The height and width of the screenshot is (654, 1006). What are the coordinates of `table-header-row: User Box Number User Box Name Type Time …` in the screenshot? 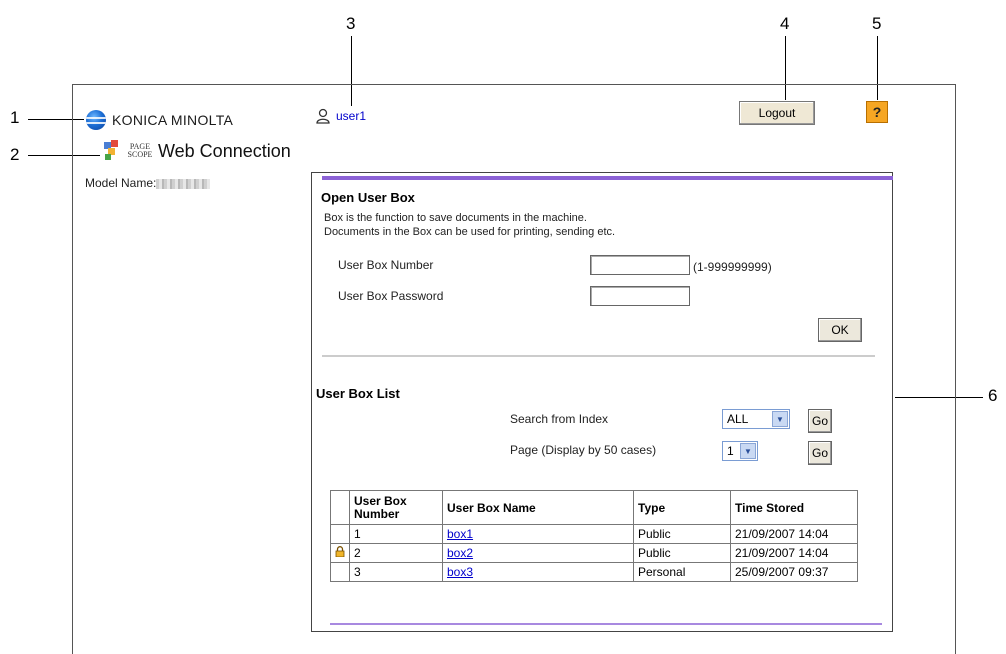 It's located at (594, 507).